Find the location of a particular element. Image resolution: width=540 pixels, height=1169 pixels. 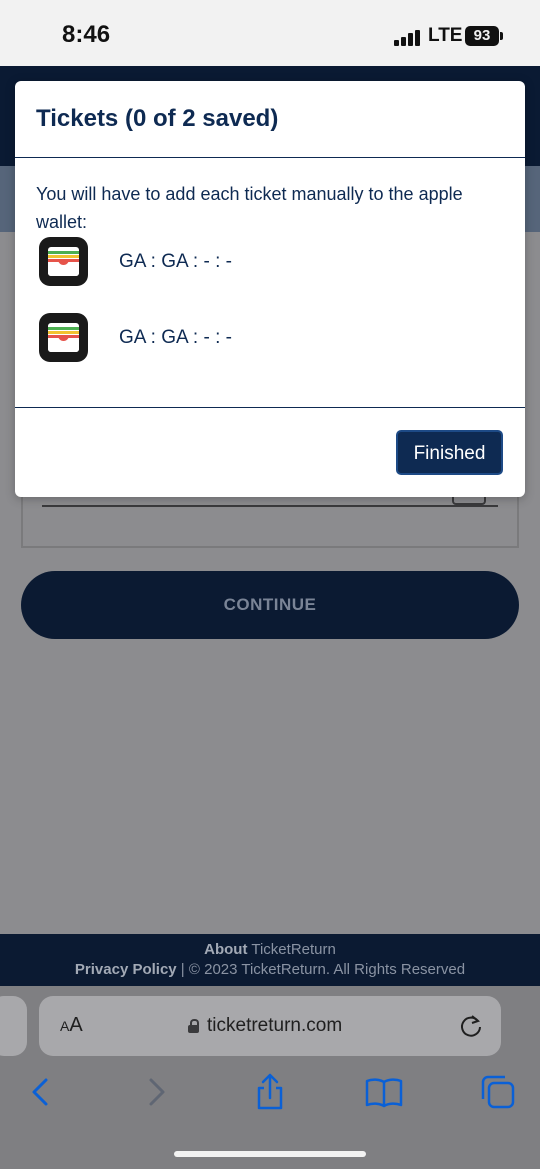

modal-header-divider is located at coordinates (270, 157).